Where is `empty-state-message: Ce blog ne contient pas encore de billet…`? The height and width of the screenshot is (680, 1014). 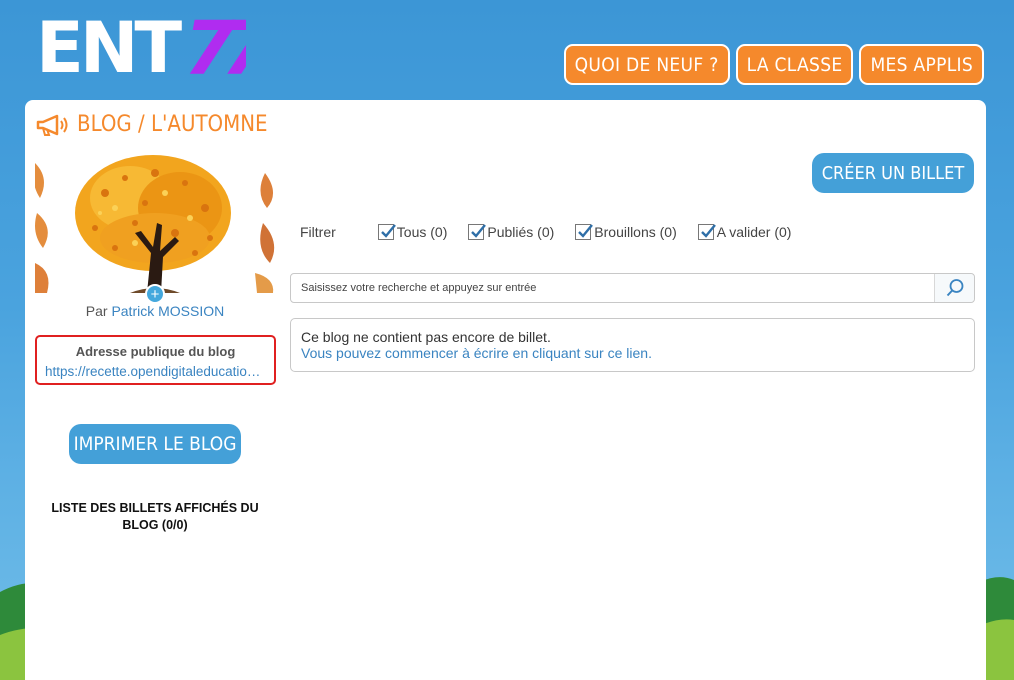 empty-state-message: Ce blog ne contient pas encore de billet… is located at coordinates (426, 337).